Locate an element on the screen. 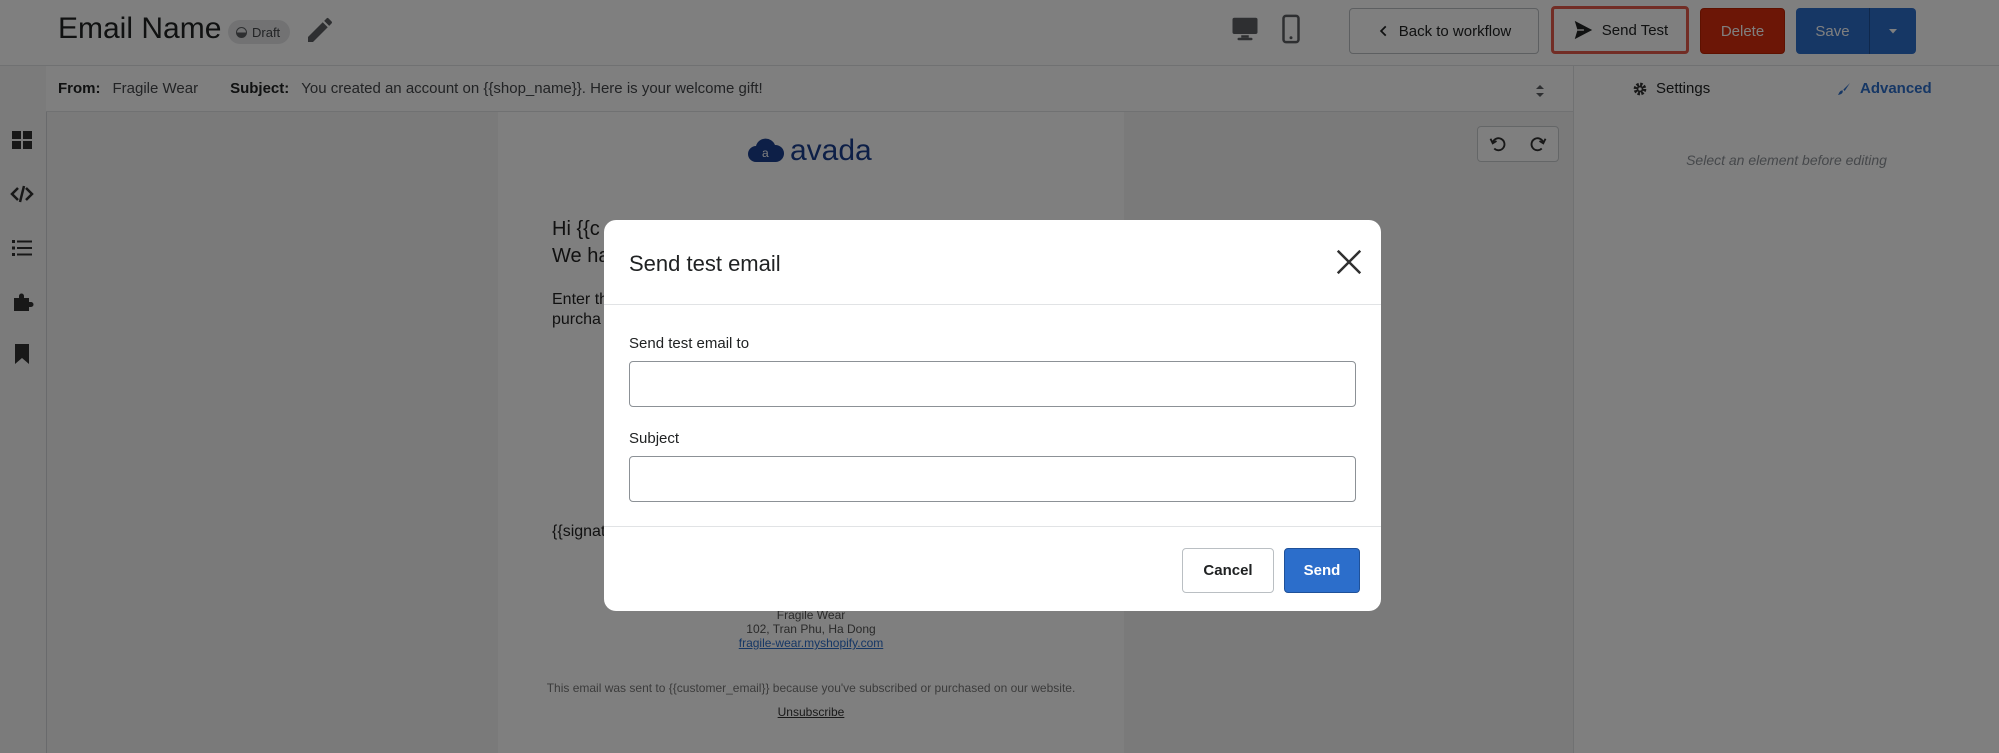 Image resolution: width=1999 pixels, height=753 pixels. modal-title: Send test email is located at coordinates (705, 263).